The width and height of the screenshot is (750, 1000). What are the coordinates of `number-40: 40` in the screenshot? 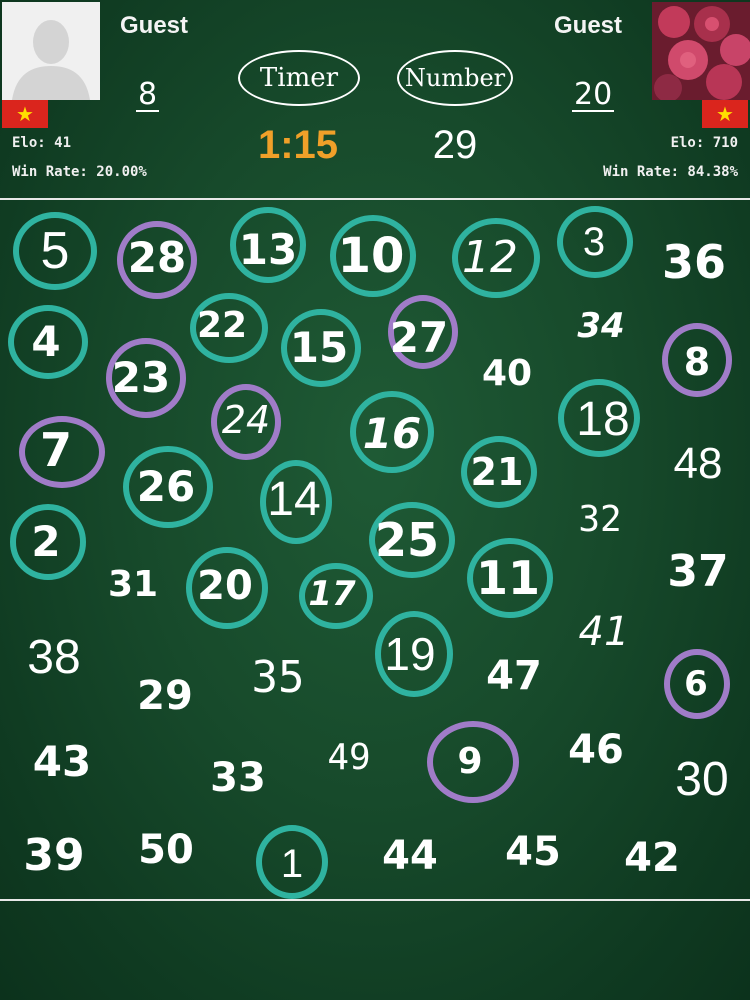 It's located at (507, 374).